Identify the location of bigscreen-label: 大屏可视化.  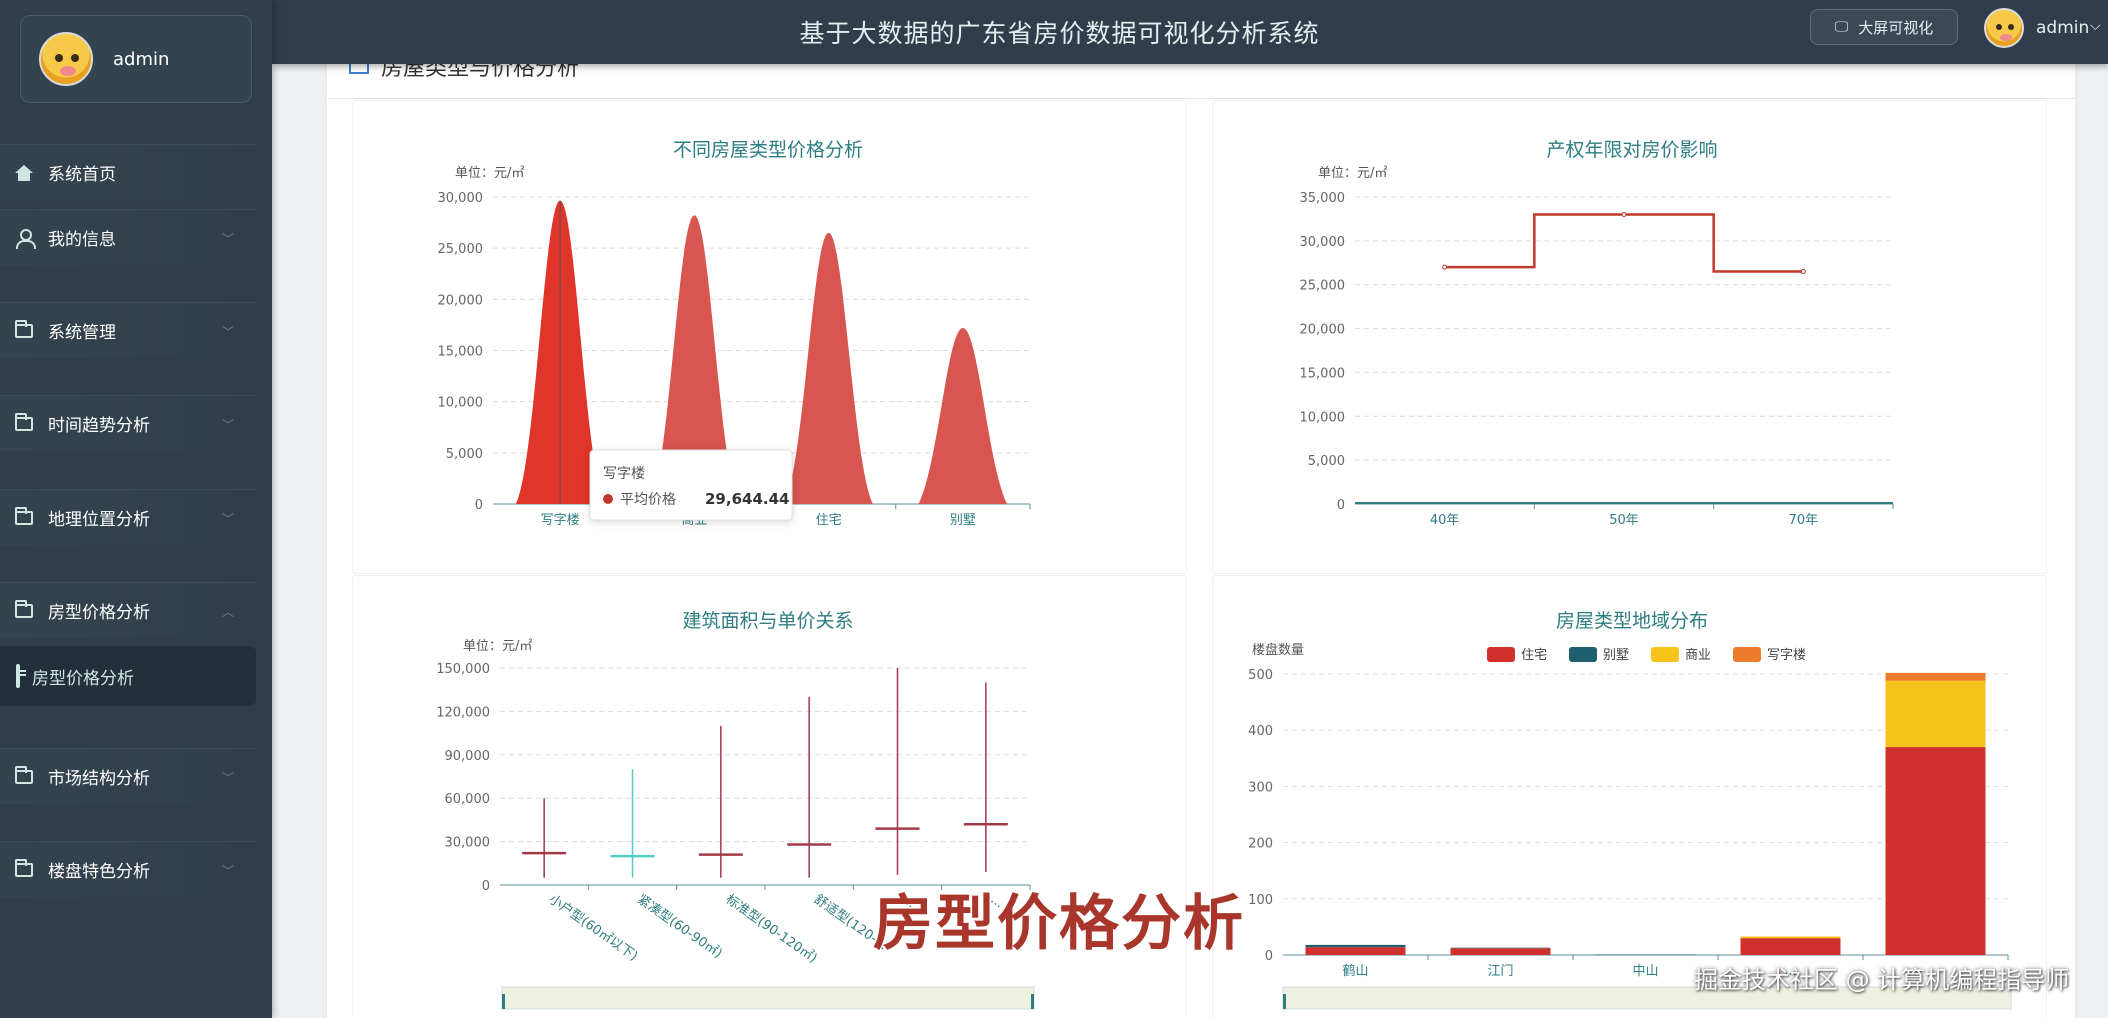
(1896, 27).